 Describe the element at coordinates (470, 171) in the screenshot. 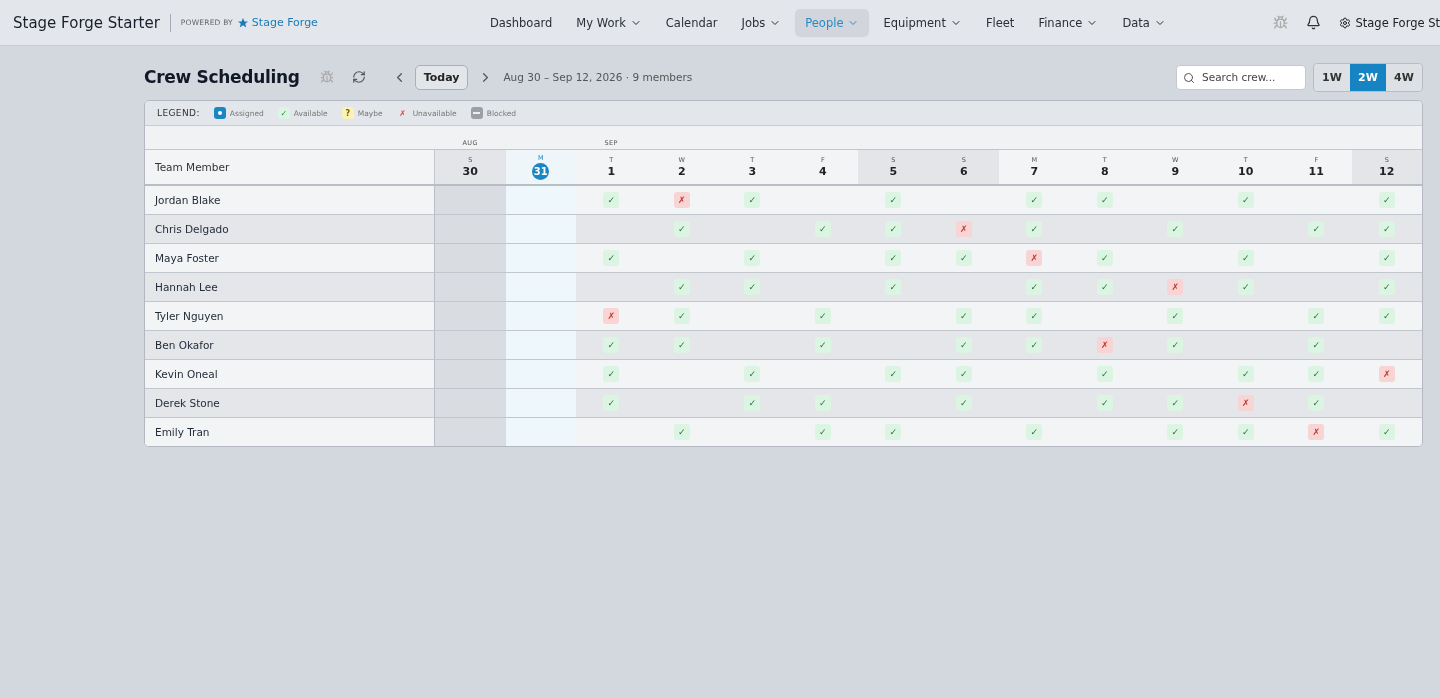

I see `date-label: 30` at that location.